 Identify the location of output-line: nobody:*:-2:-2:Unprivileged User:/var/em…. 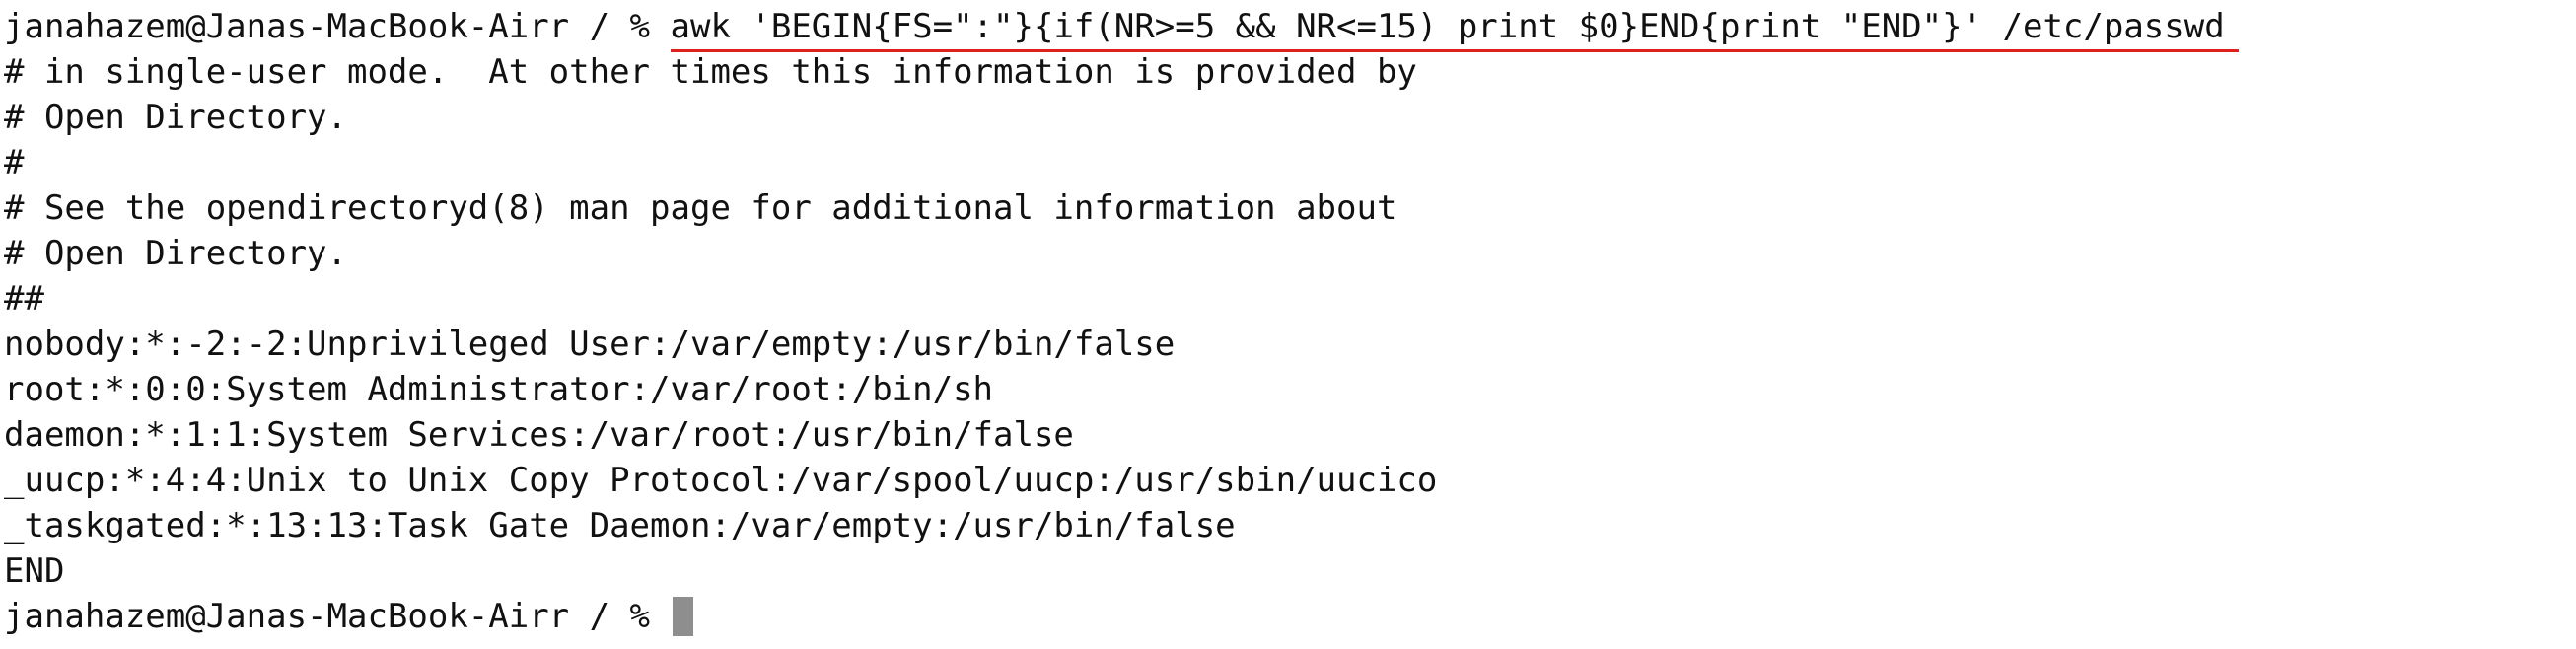
(590, 344).